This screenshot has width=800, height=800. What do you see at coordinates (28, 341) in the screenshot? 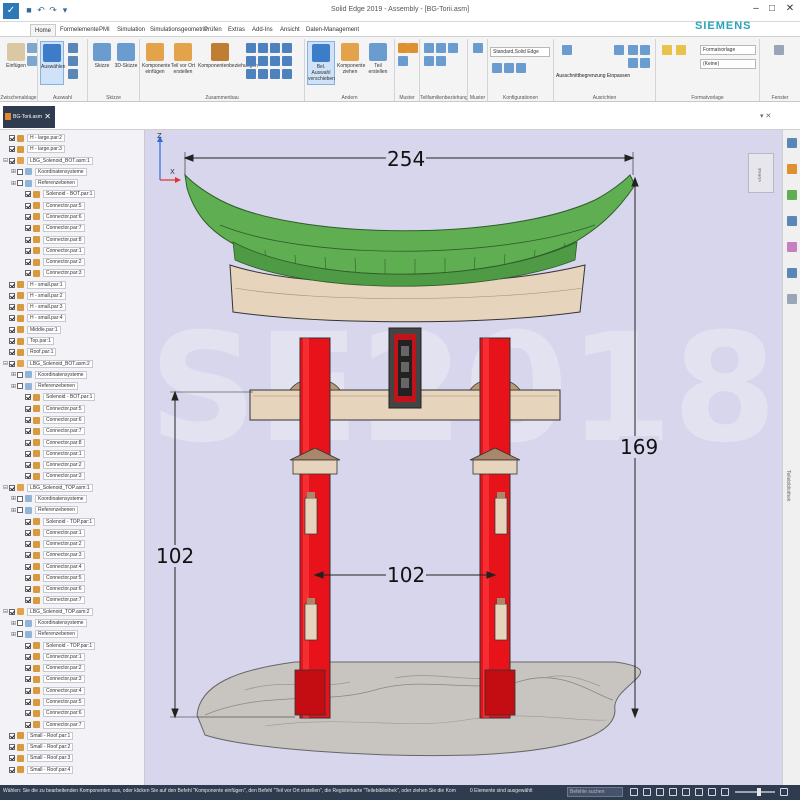
I see `tree-row: Top.par:1` at bounding box center [28, 341].